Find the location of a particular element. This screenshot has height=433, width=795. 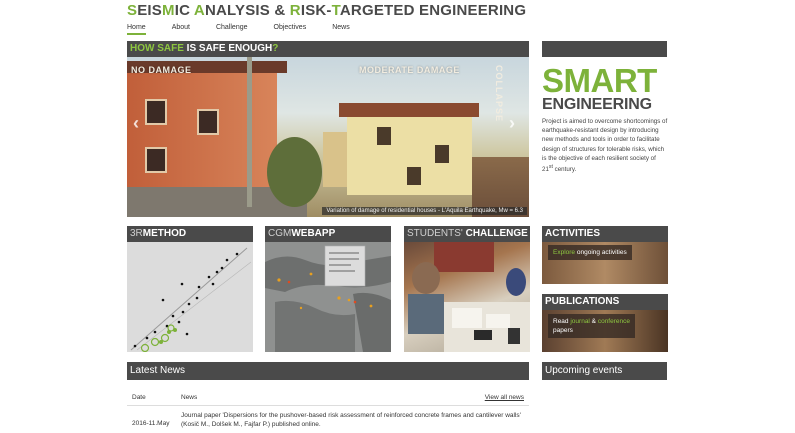

tile-title-light: 3R is located at coordinates (136, 233).